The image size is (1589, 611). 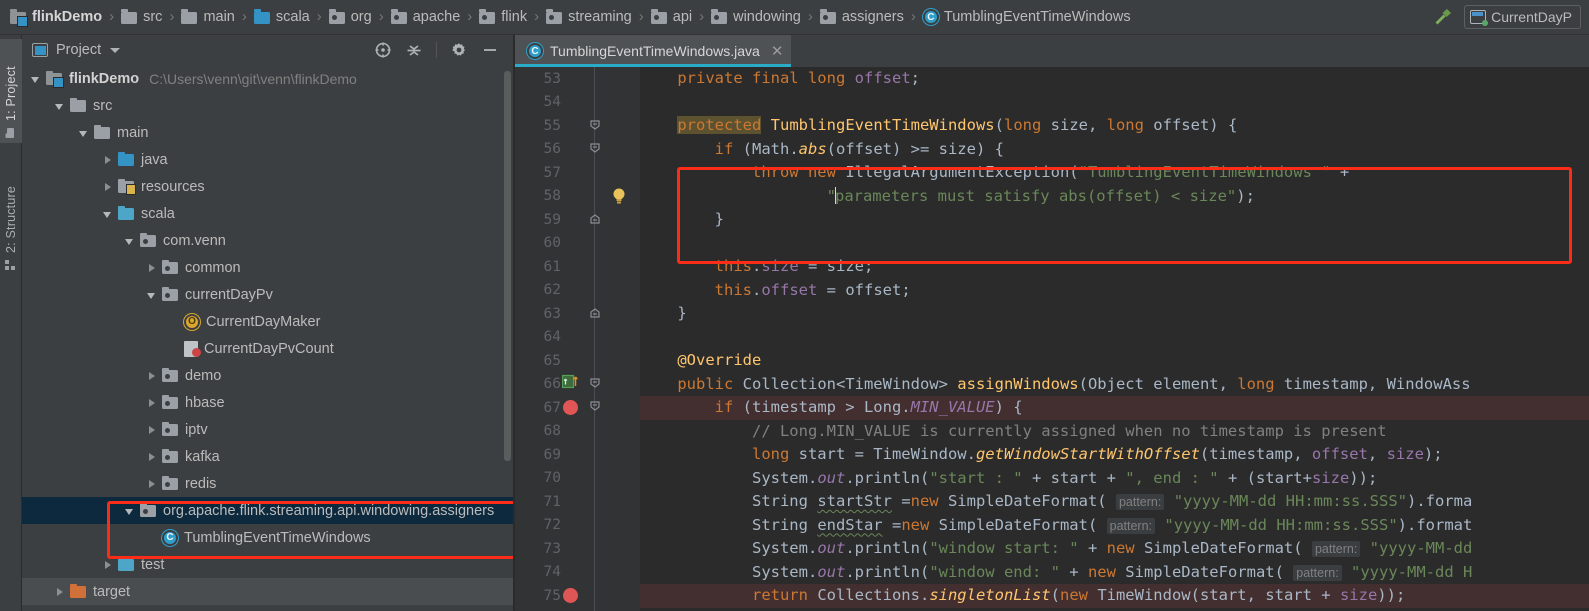 I want to click on editor-tab-TumblingEventTimeWindows: C TumblingEventTimeWindows.java ✕, so click(x=653, y=51).